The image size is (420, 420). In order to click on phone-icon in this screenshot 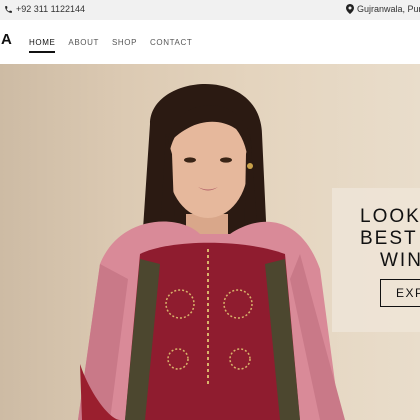, I will do `click(8, 9)`.